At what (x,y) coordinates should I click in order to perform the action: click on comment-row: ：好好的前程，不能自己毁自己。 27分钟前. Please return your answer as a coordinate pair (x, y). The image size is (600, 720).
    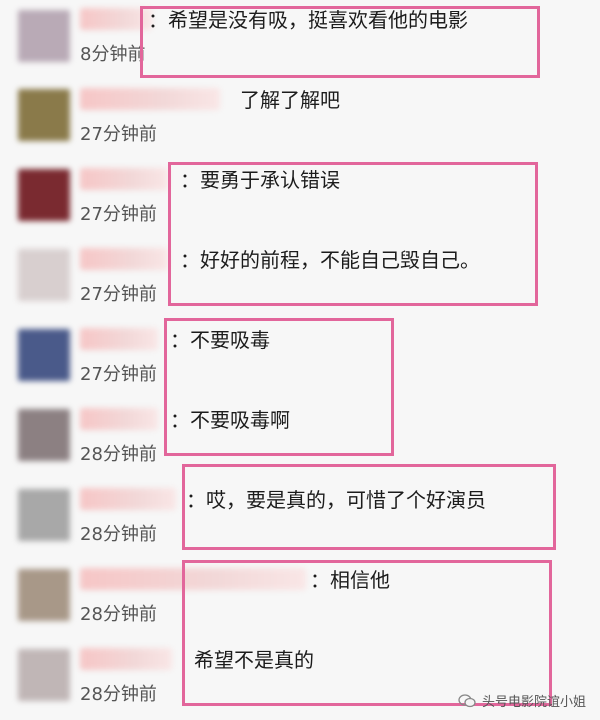
    Looking at the image, I should click on (300, 280).